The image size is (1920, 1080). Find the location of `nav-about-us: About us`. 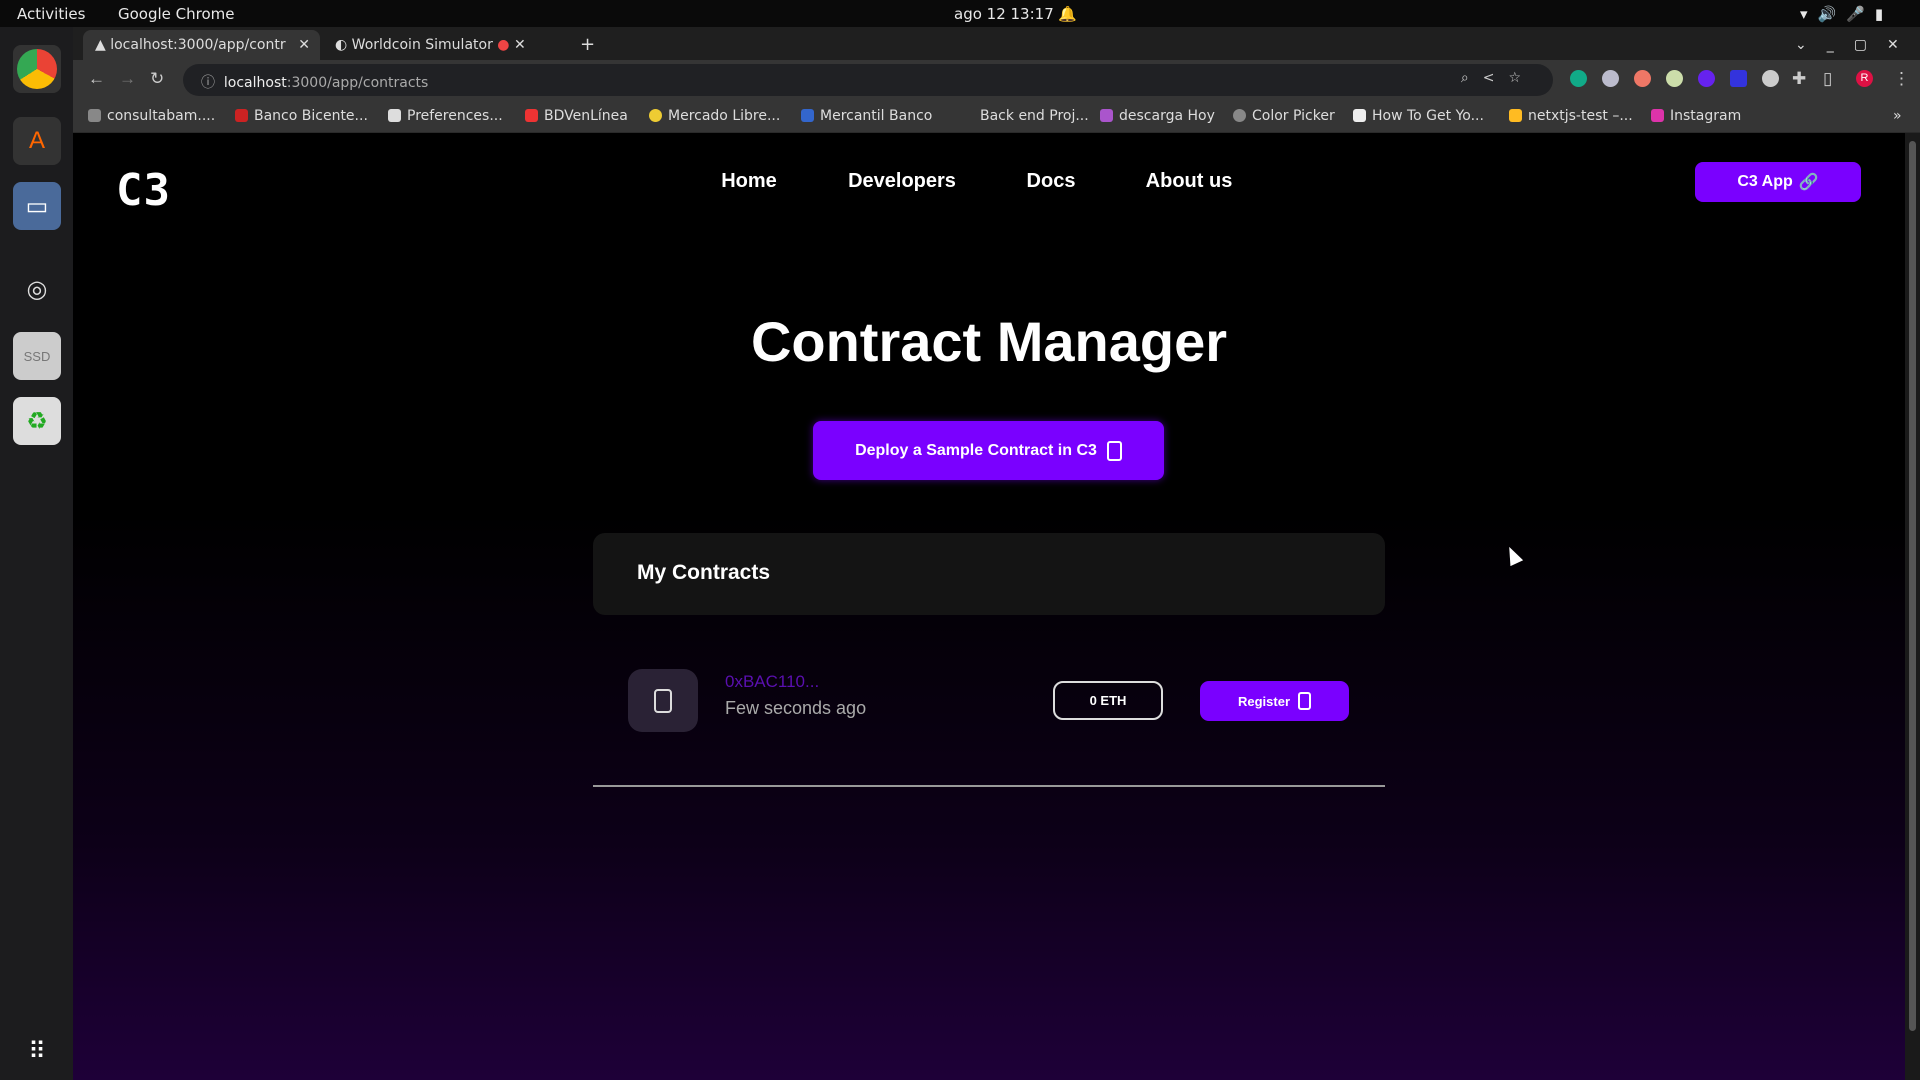

nav-about-us: About us is located at coordinates (1189, 181).